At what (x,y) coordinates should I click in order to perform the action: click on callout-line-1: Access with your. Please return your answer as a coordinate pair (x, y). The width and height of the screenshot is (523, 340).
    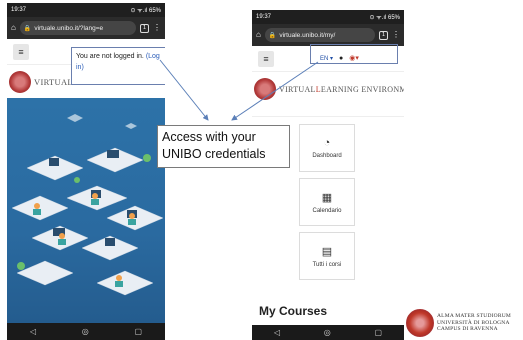
    Looking at the image, I should click on (209, 137).